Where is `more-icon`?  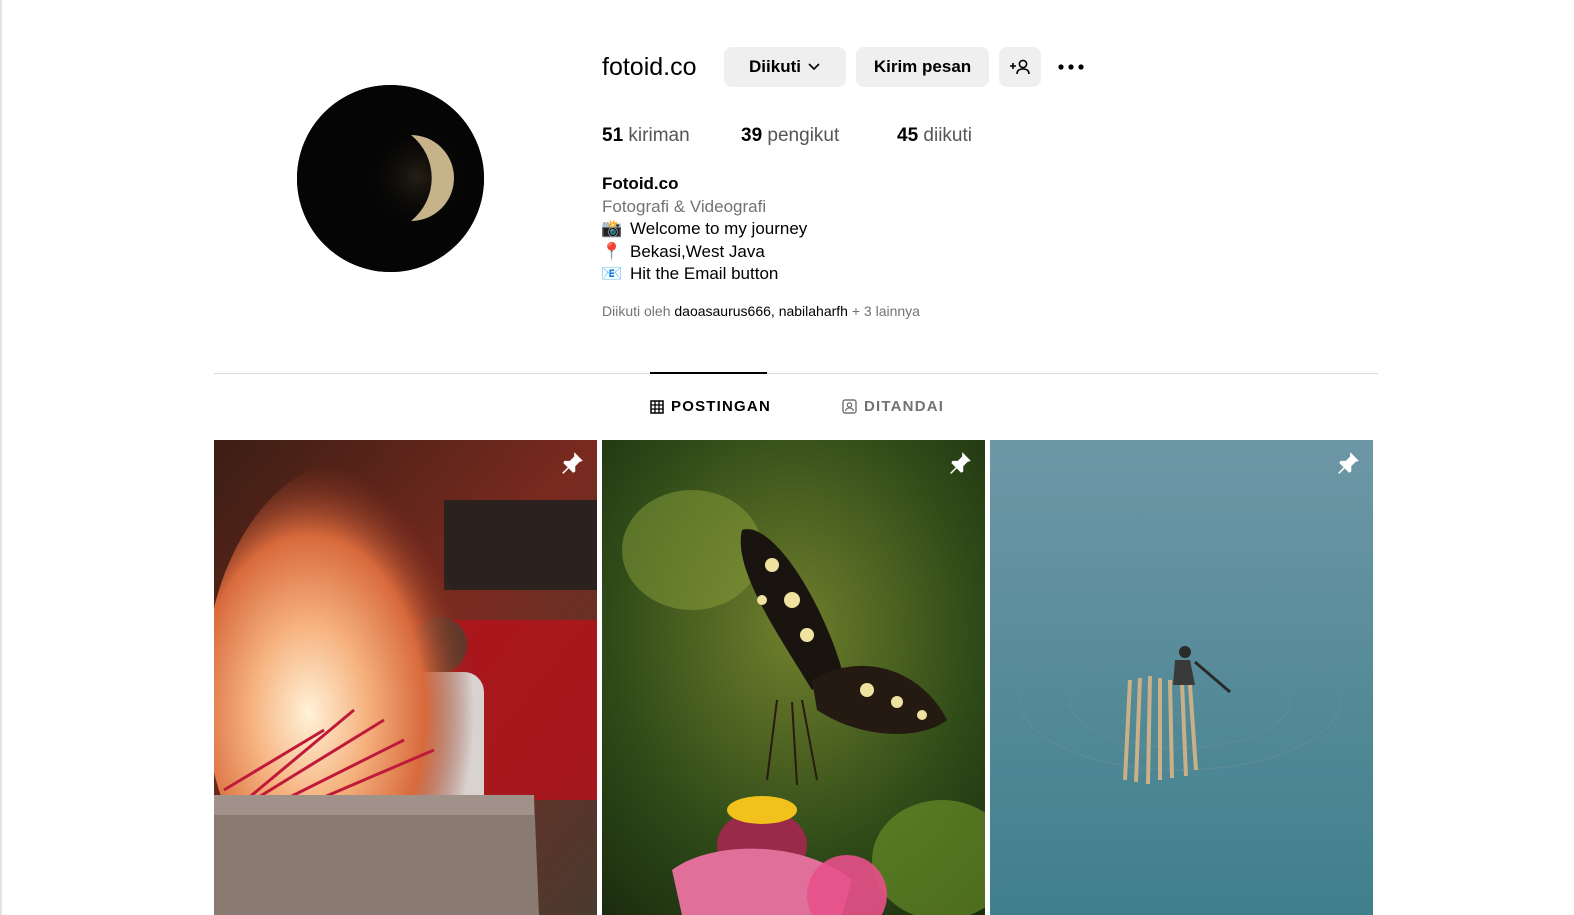 more-icon is located at coordinates (1071, 67).